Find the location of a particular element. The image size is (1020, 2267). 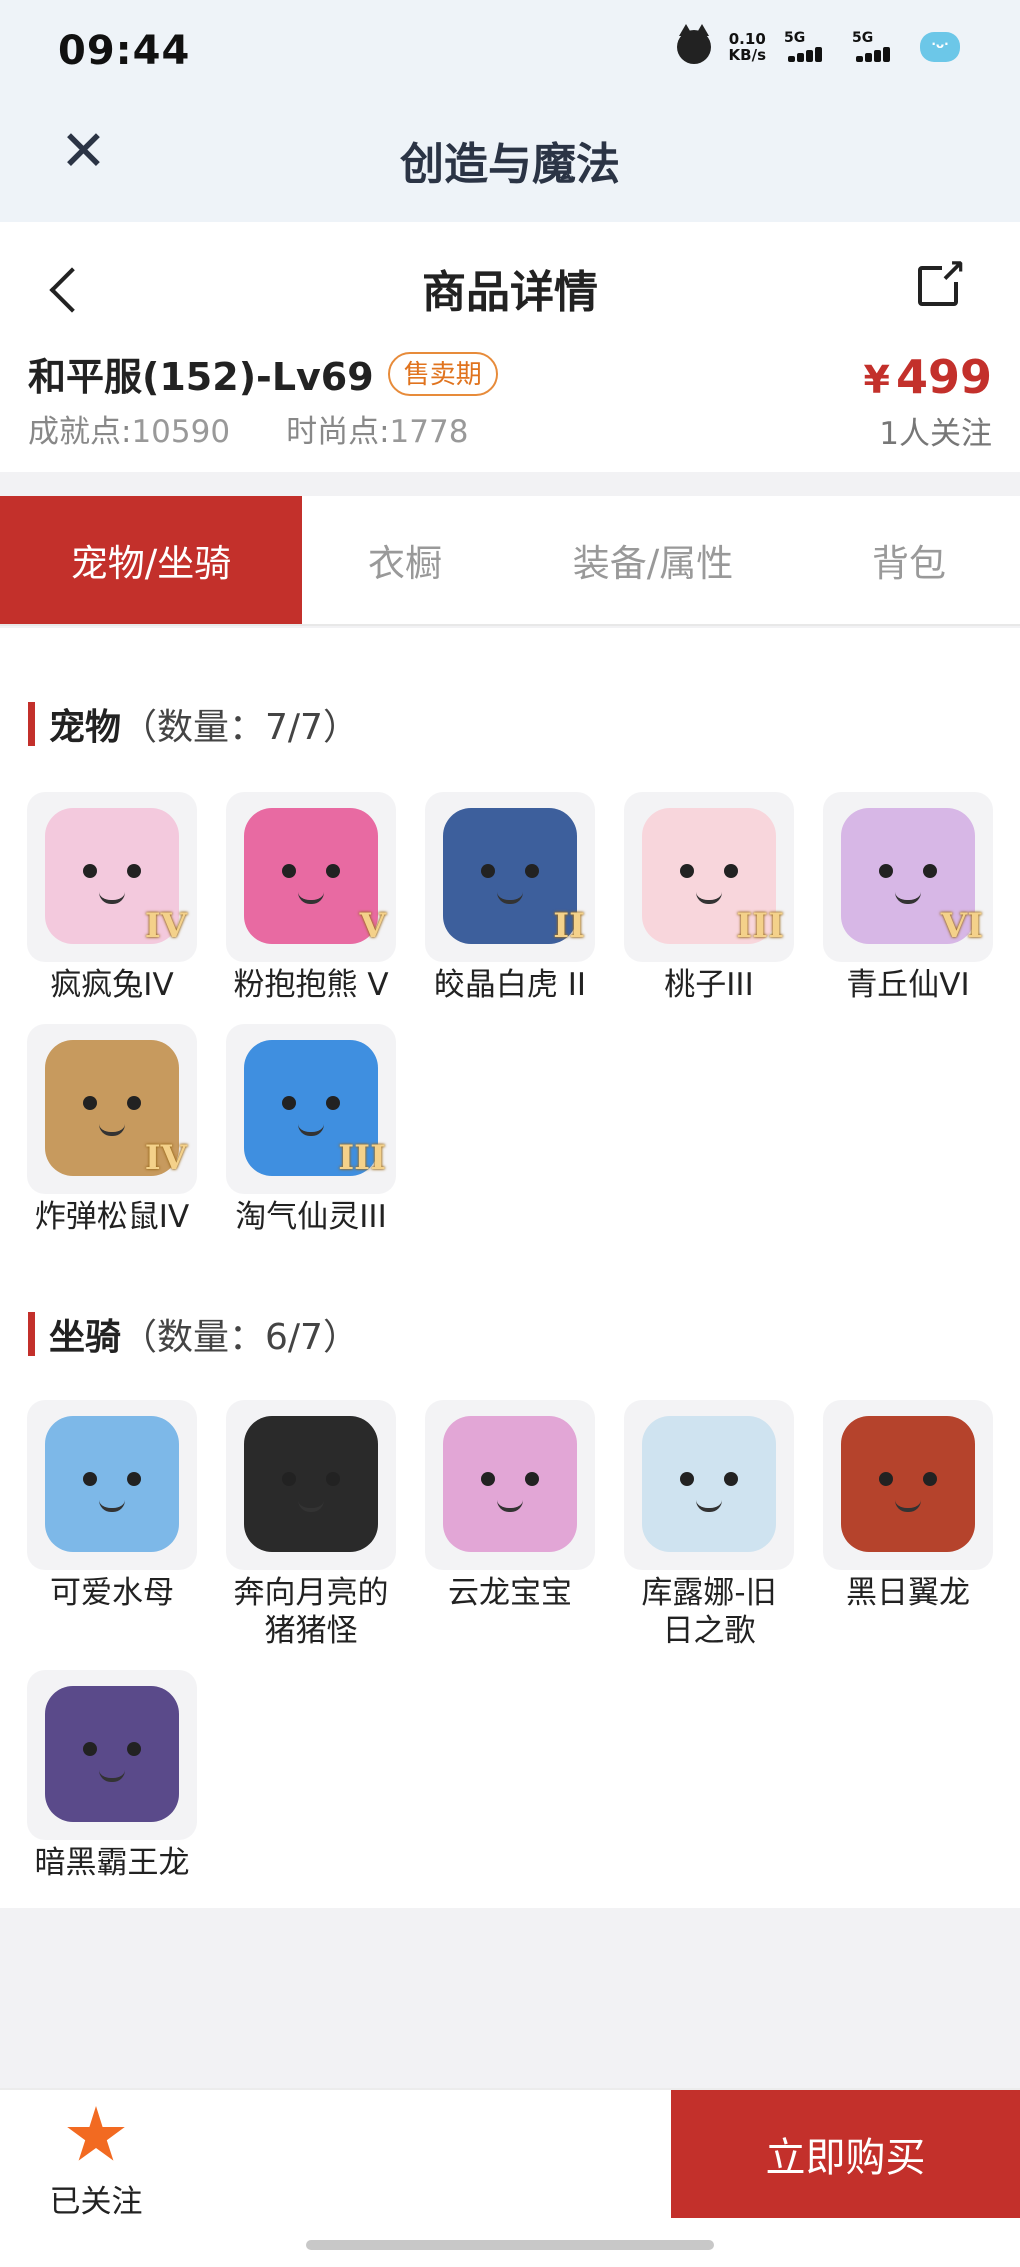

star-icon is located at coordinates (96, 2133).